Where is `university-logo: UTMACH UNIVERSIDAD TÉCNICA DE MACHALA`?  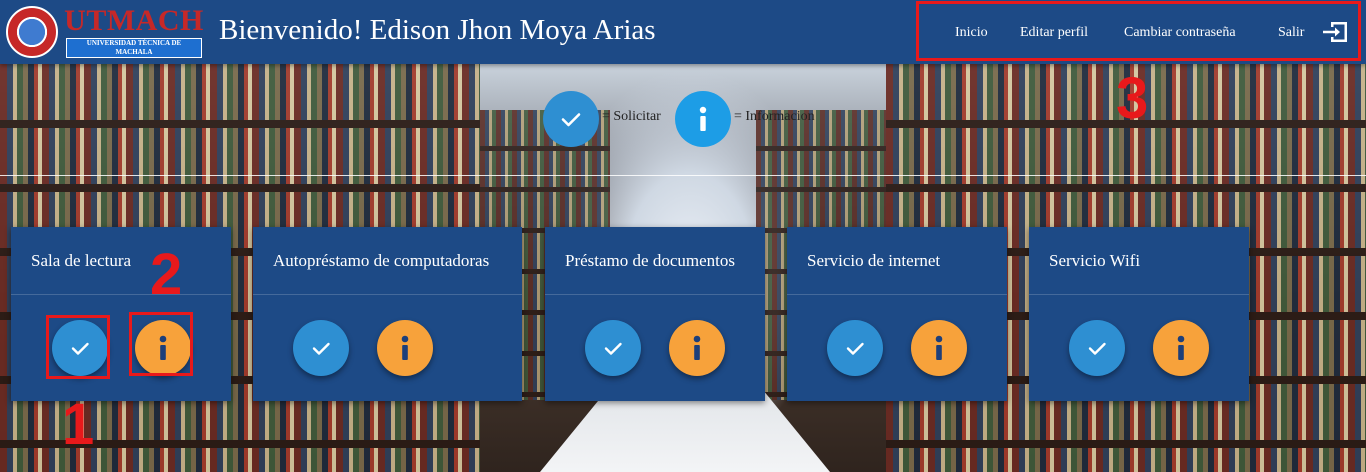 university-logo: UTMACH UNIVERSIDAD TÉCNICA DE MACHALA is located at coordinates (134, 32).